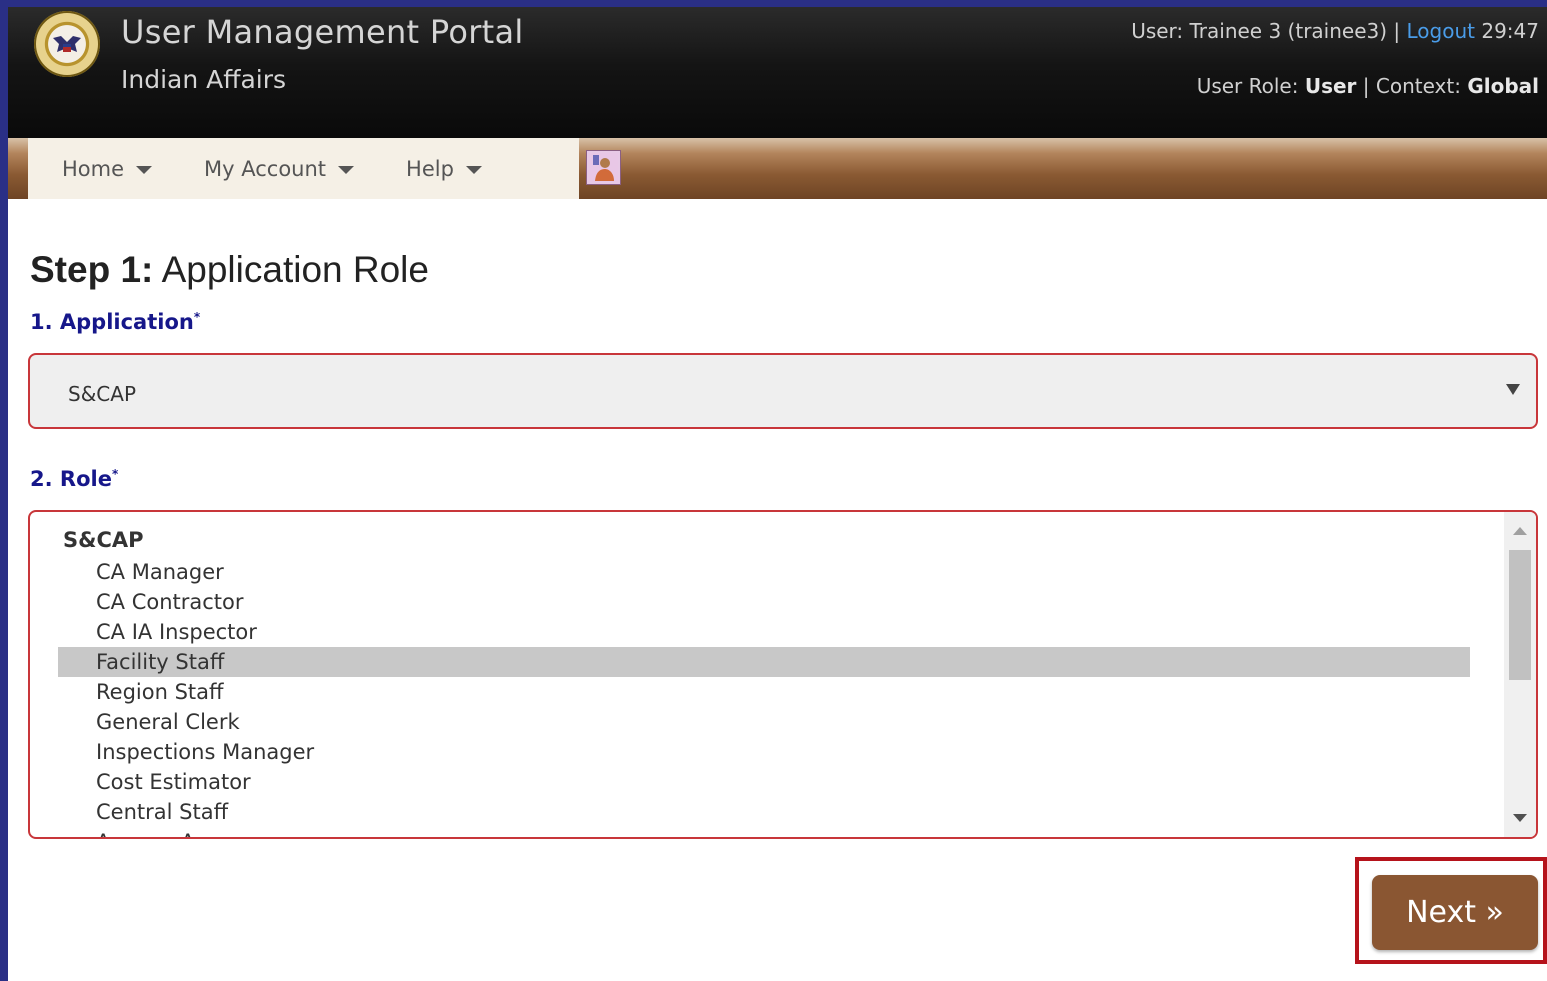 This screenshot has width=1547, height=981. What do you see at coordinates (291, 269) in the screenshot?
I see `step-title-text: Application Role` at bounding box center [291, 269].